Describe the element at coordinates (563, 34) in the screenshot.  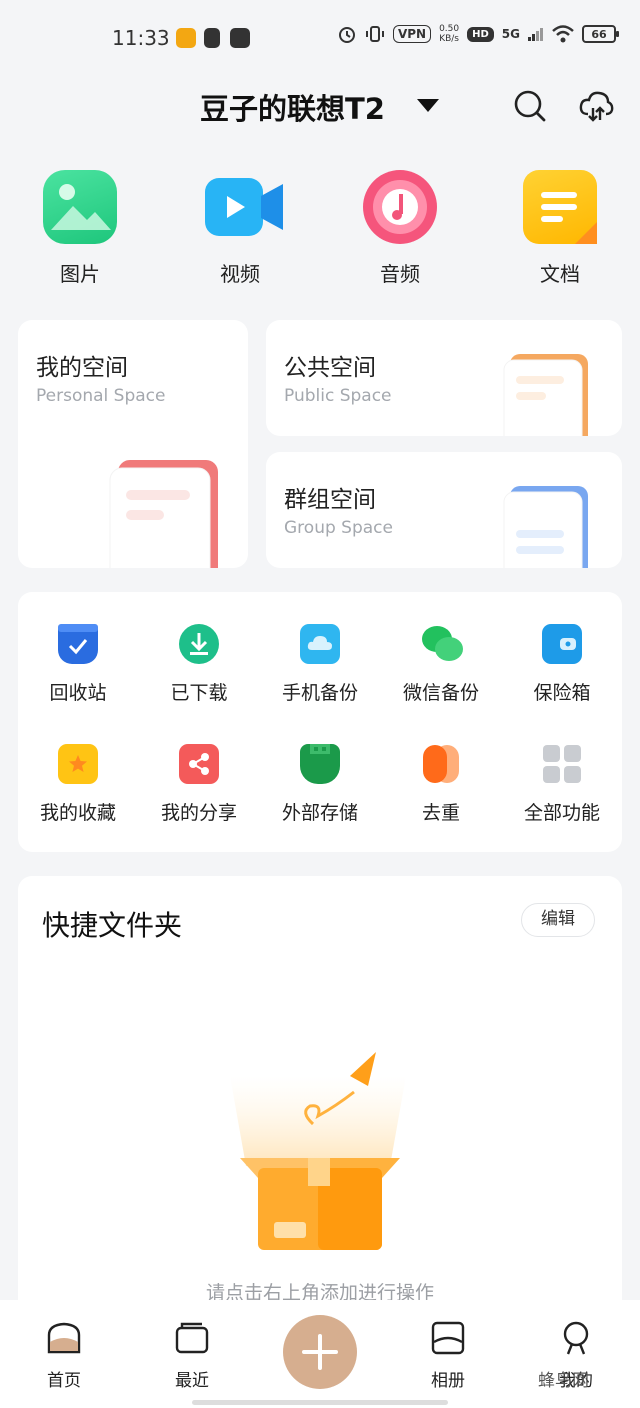
I see `wifi-icon` at that location.